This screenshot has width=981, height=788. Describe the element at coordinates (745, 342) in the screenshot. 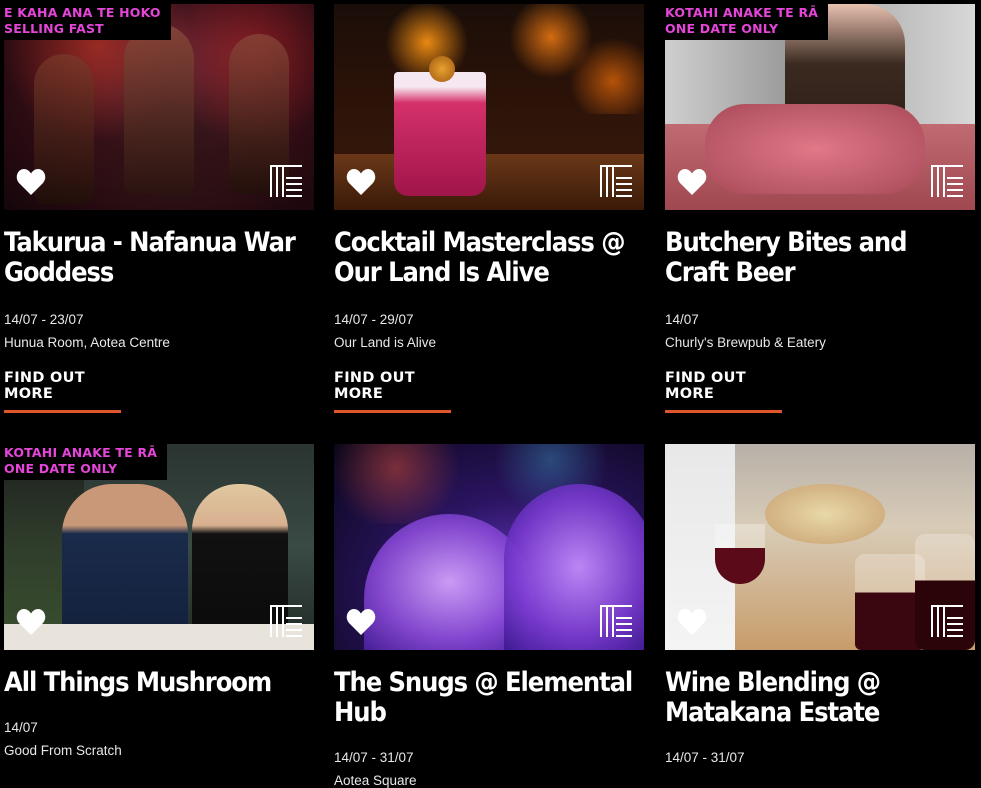

I see `event-venue: Churly's Brewpub & Eatery` at that location.